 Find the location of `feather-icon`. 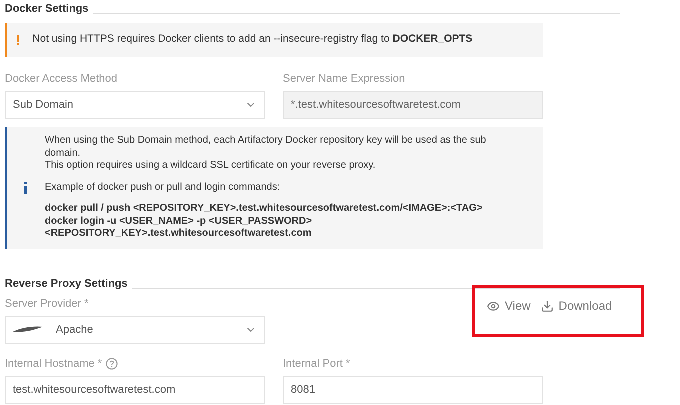

feather-icon is located at coordinates (28, 330).